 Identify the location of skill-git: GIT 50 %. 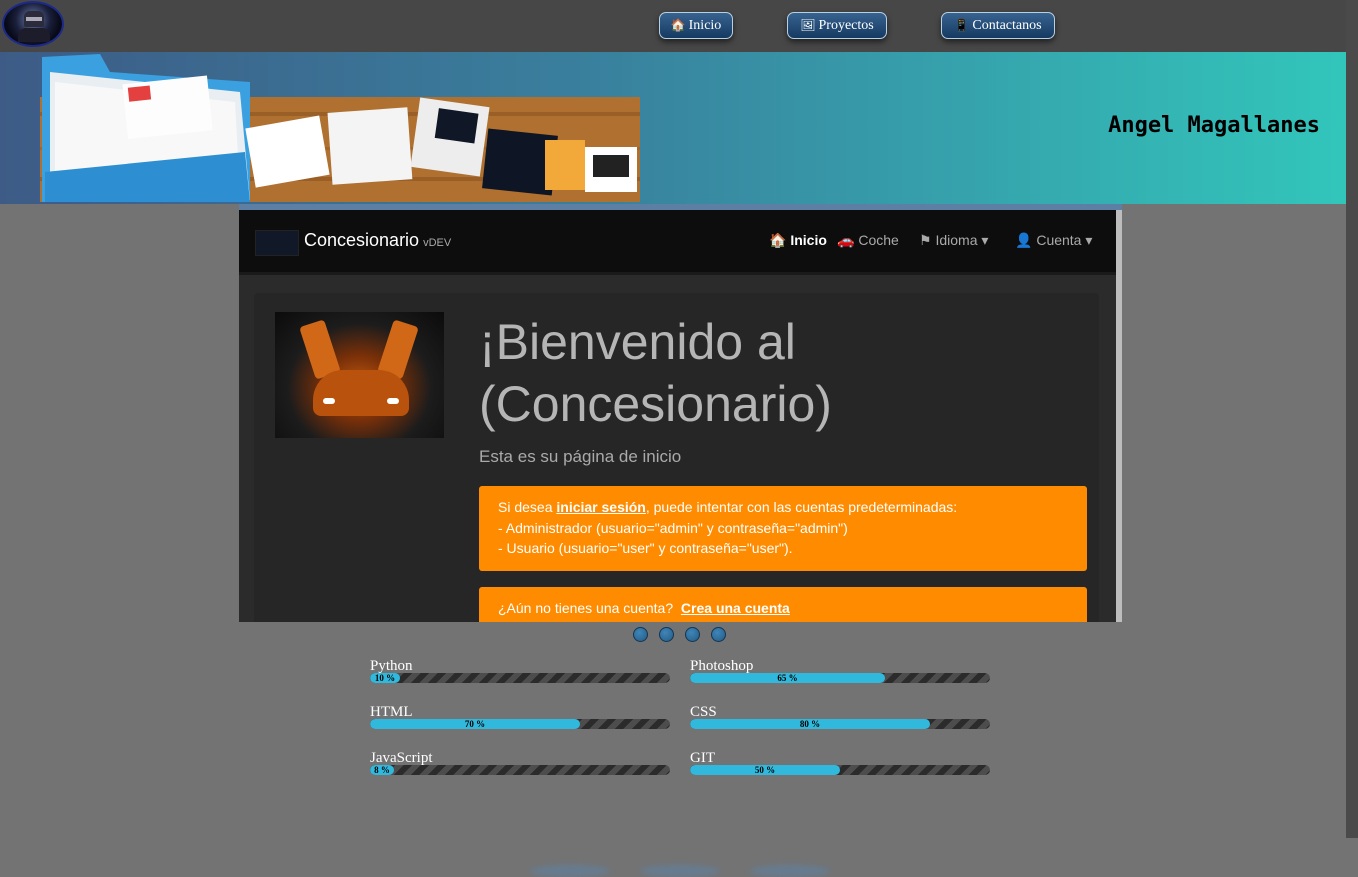
(840, 763).